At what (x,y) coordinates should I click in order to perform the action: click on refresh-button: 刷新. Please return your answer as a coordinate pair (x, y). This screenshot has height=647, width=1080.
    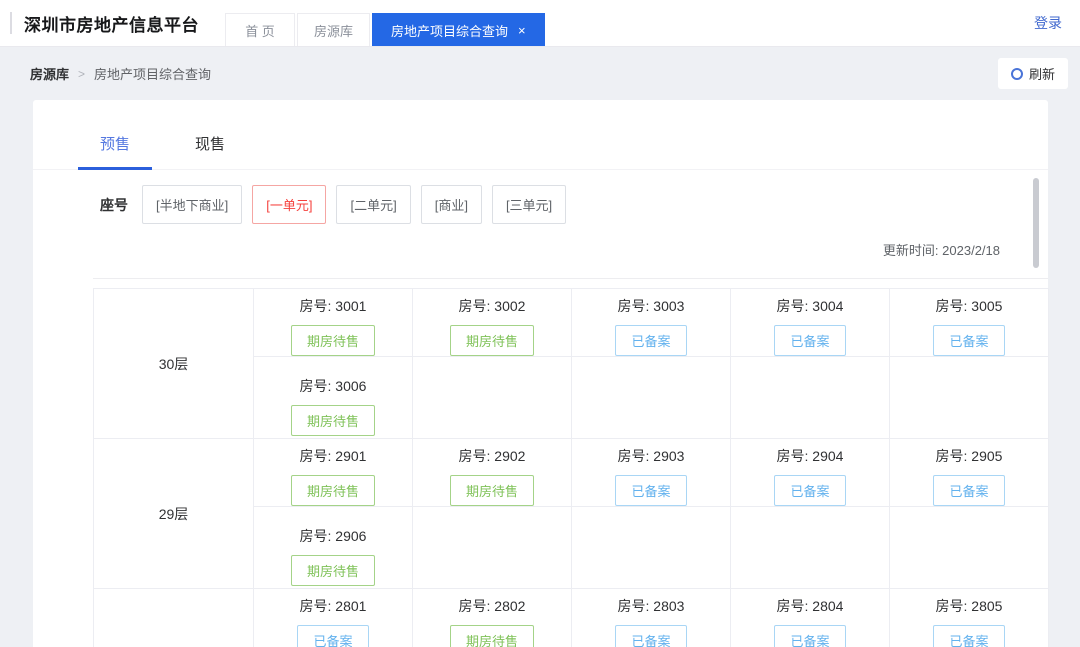
    Looking at the image, I should click on (1032, 73).